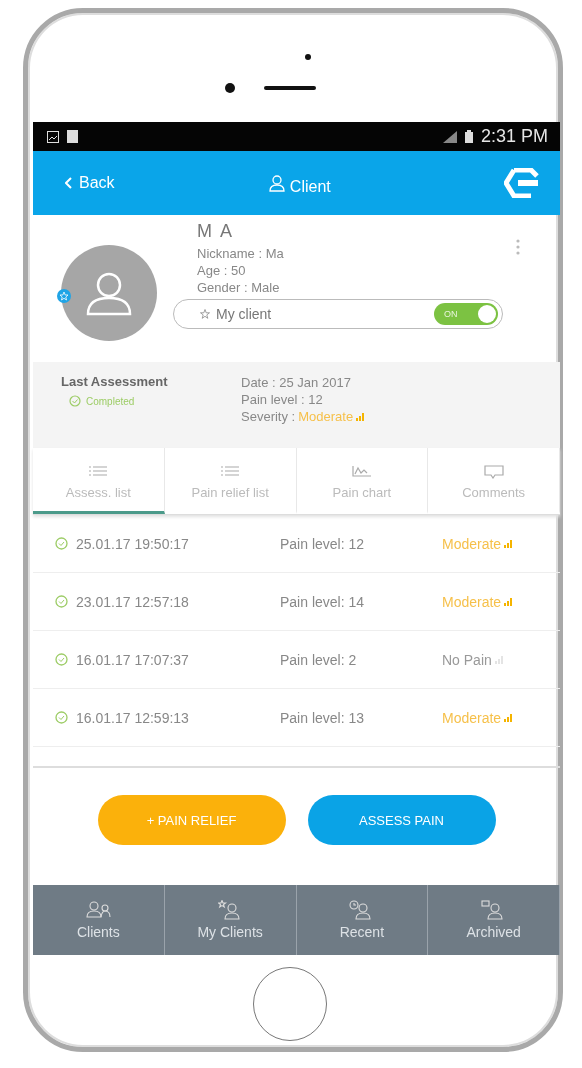  Describe the element at coordinates (468, 136) in the screenshot. I see `battery-icon` at that location.